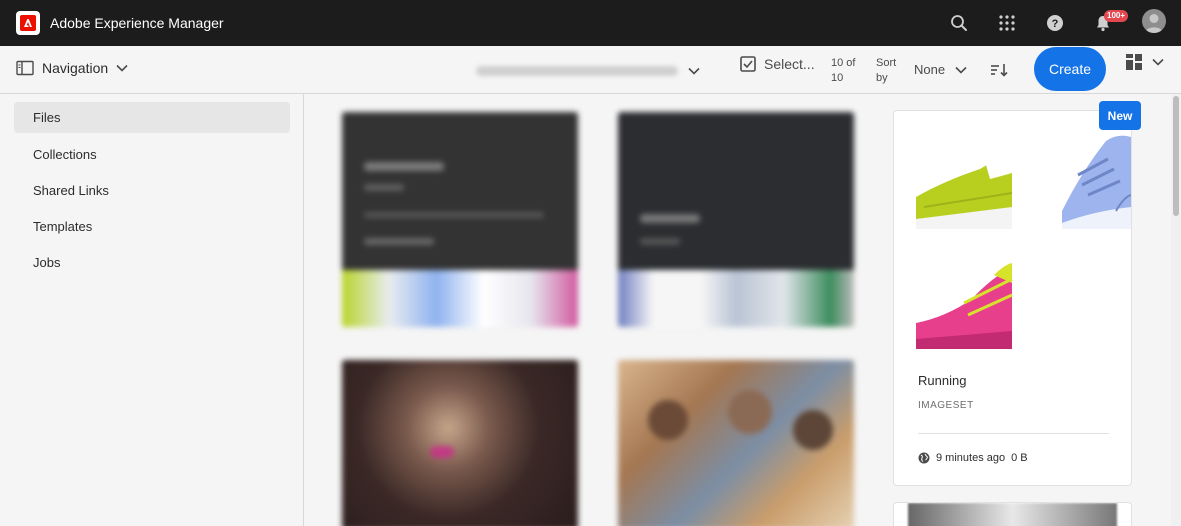 This screenshot has width=1181, height=526. I want to click on view-switcher, so click(1145, 62).